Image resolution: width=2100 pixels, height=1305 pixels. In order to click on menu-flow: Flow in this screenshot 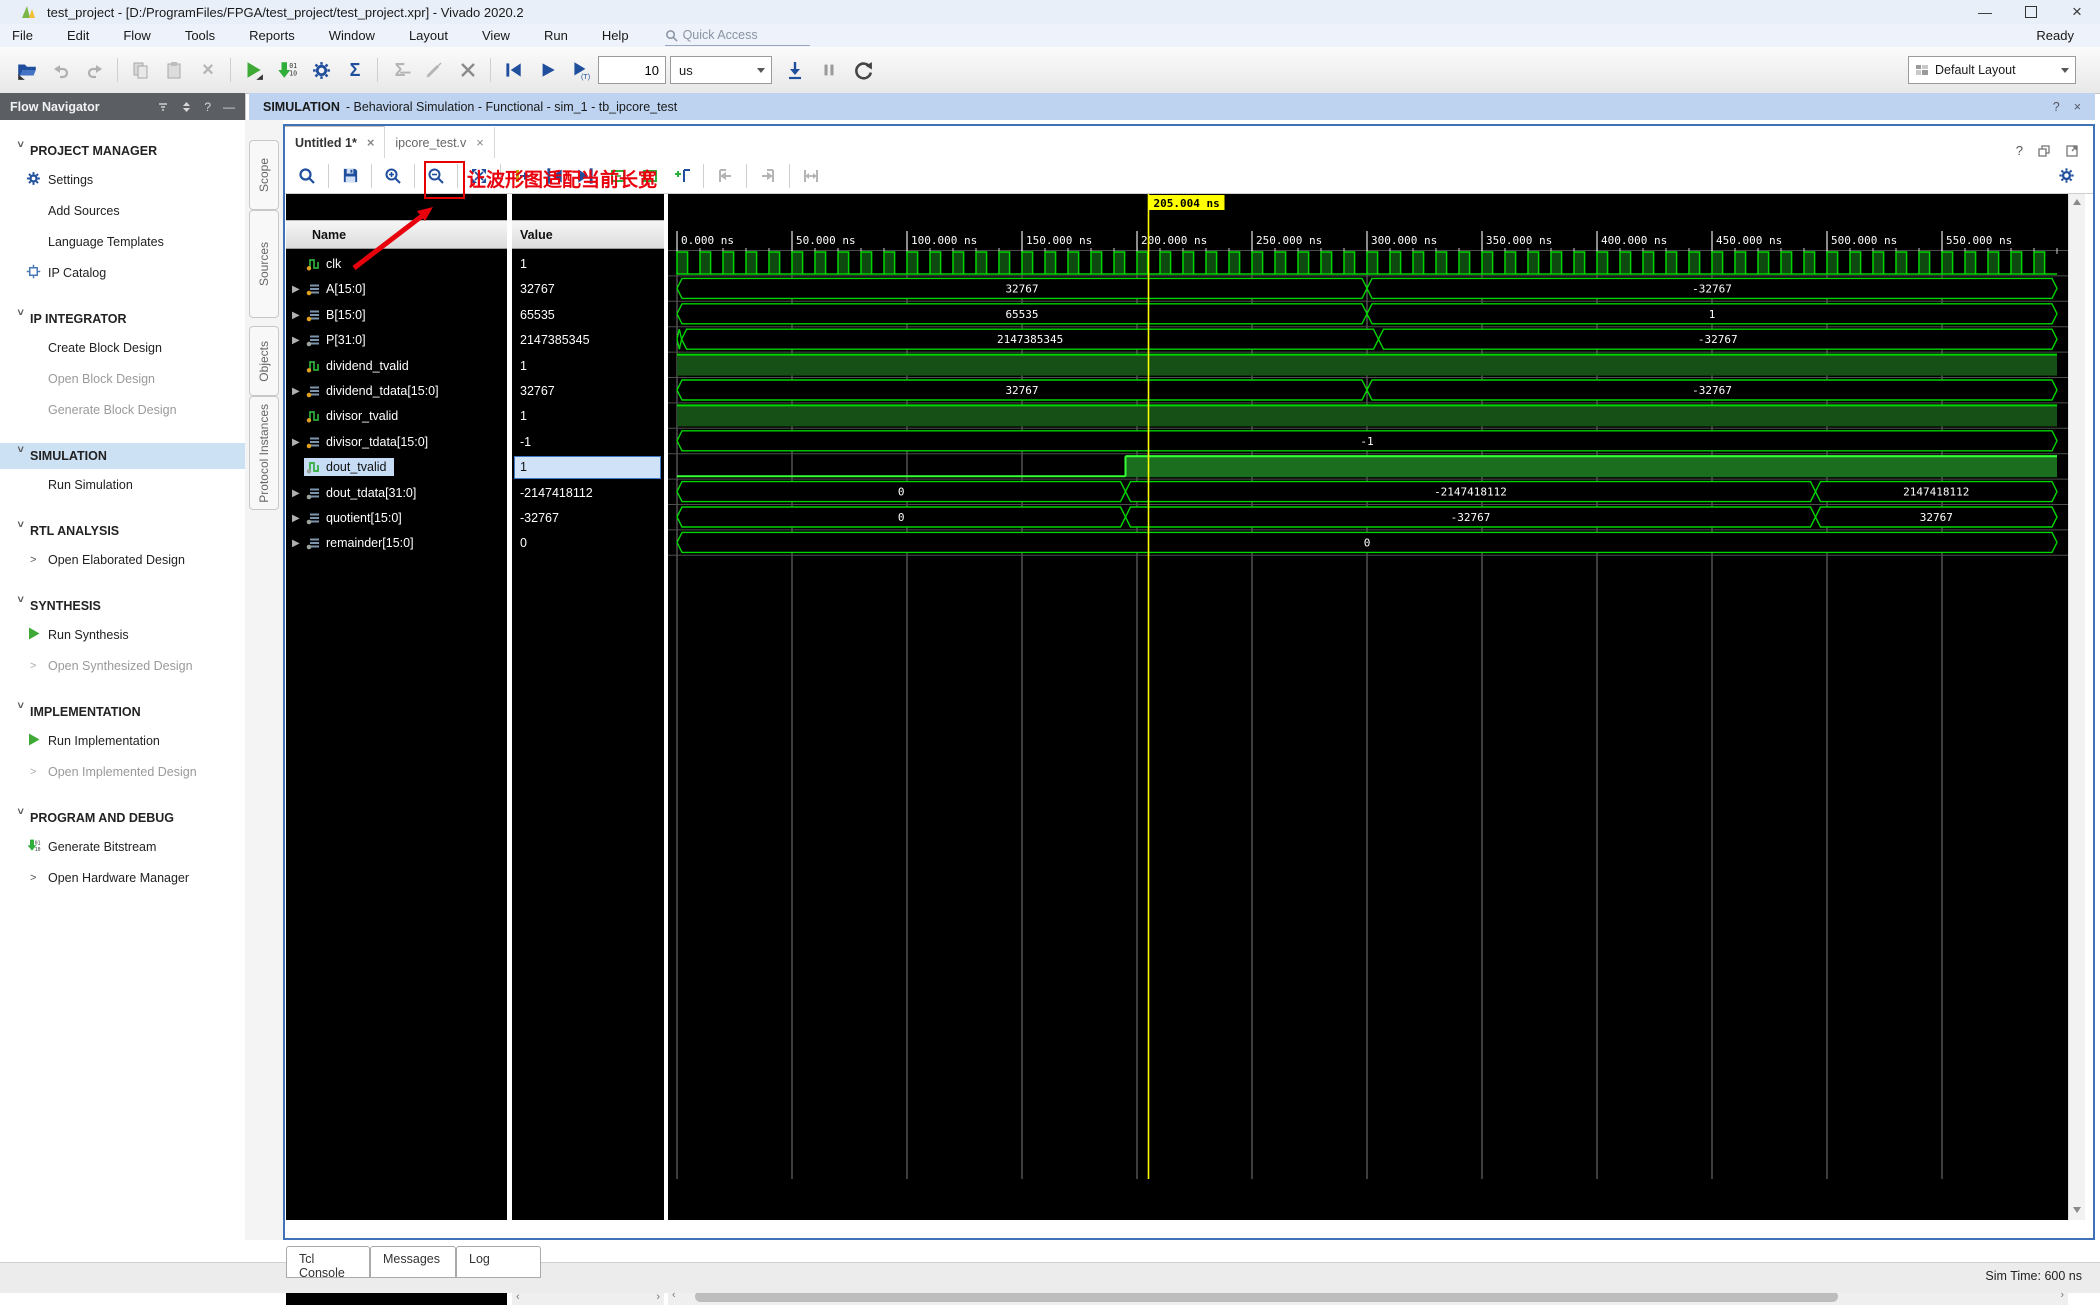, I will do `click(136, 35)`.